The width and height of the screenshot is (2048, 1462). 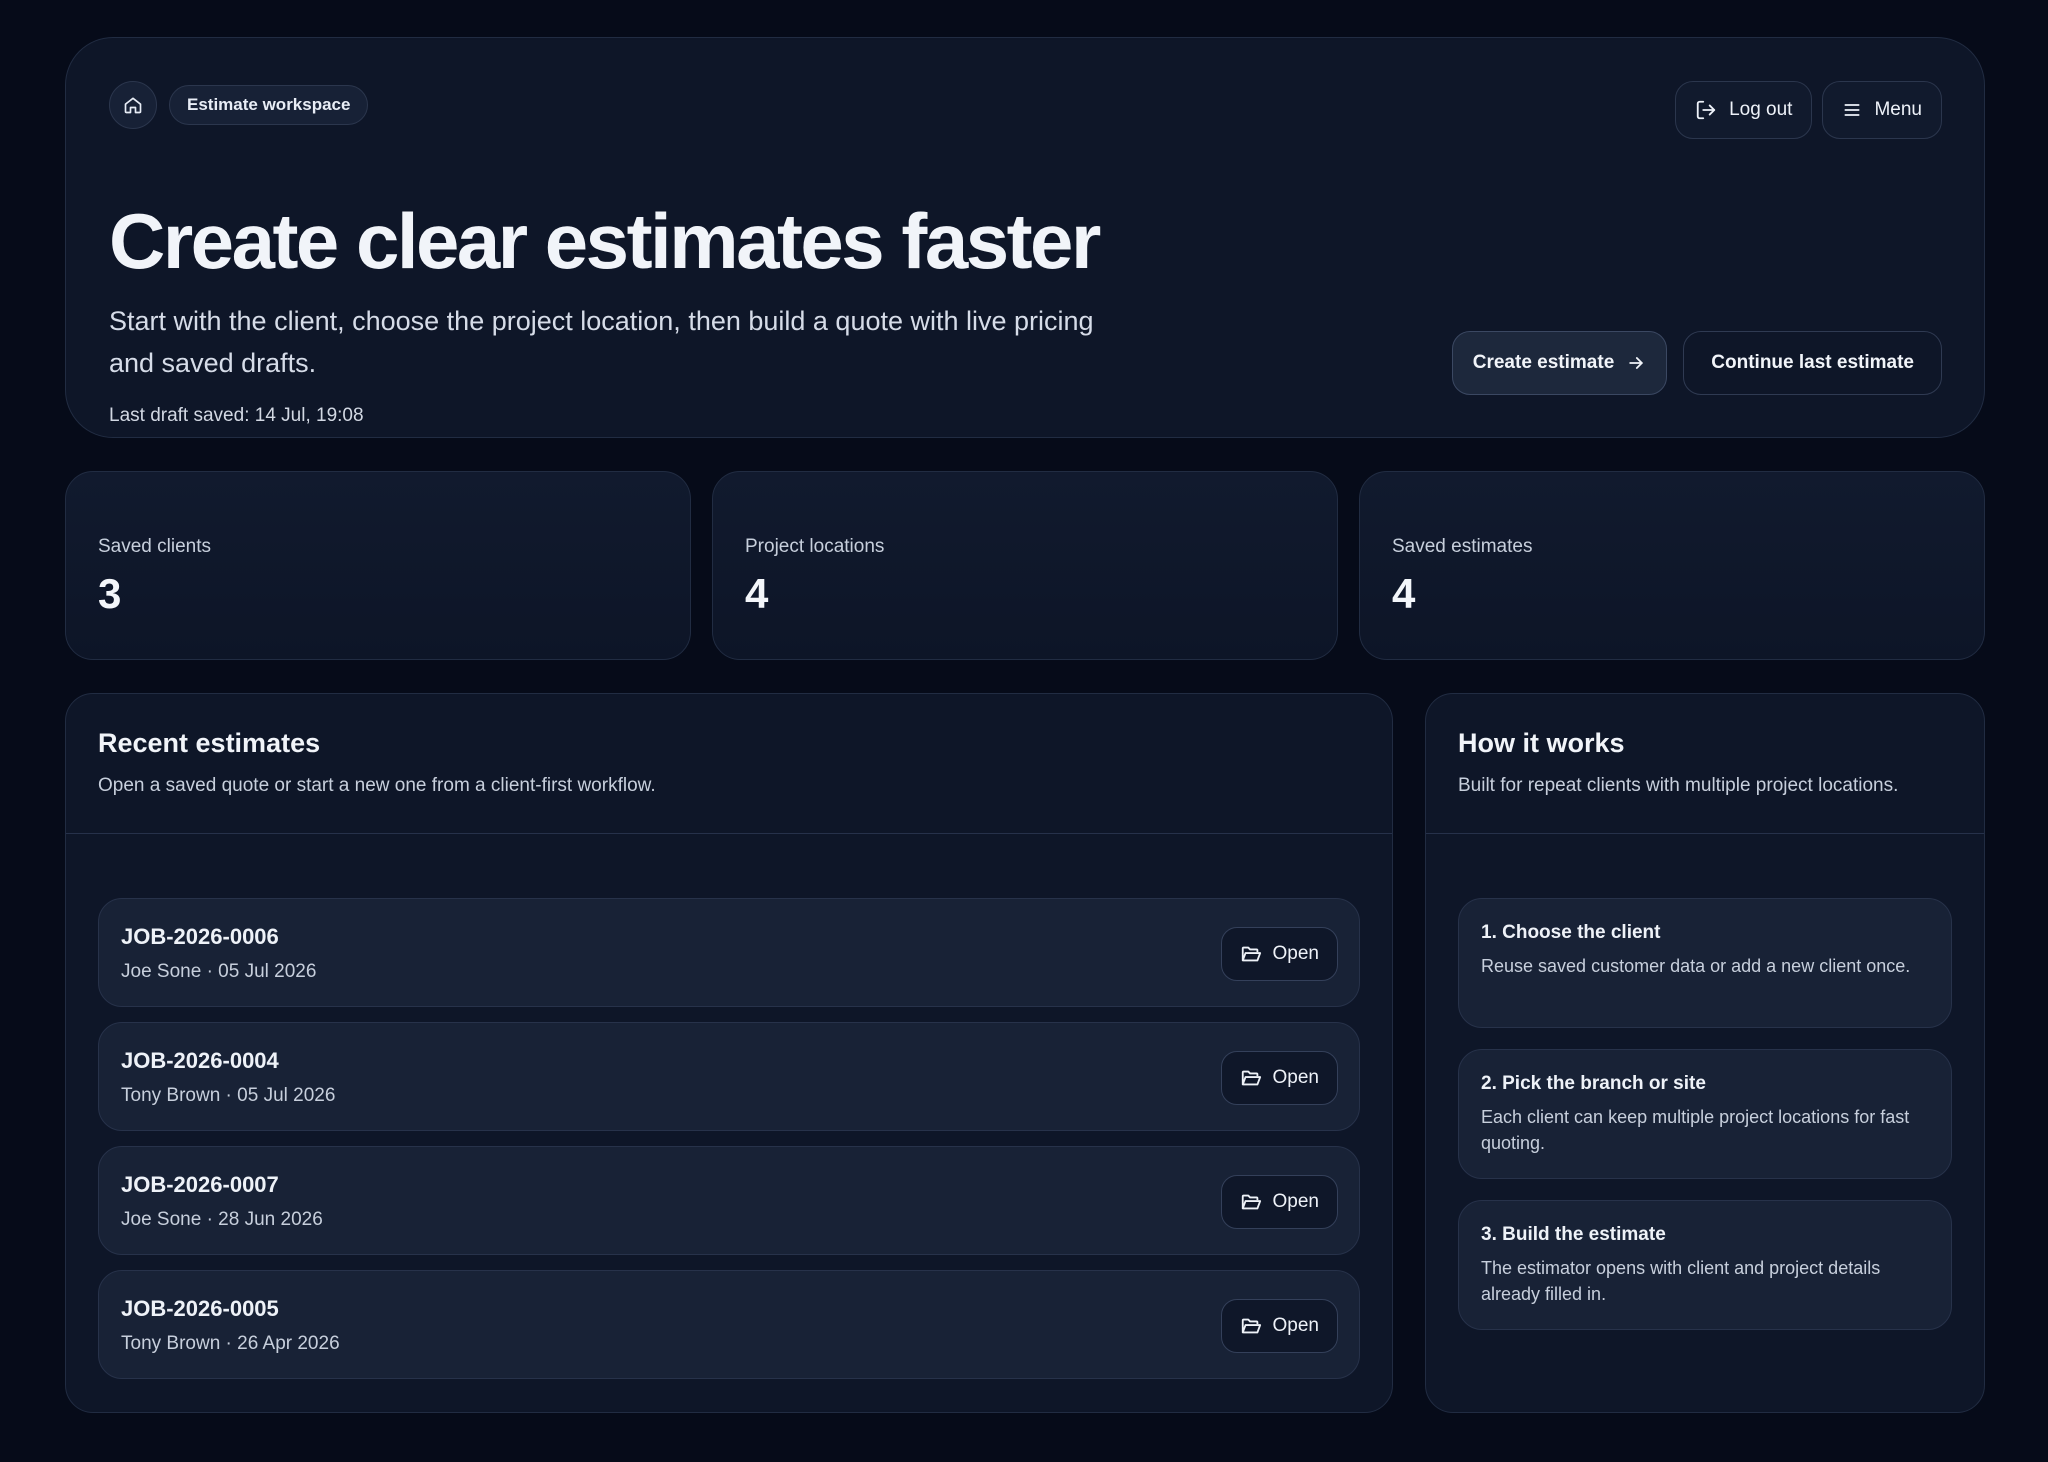 I want to click on estimate-meta: Tony Brown · 26 Apr 2026, so click(x=230, y=1343).